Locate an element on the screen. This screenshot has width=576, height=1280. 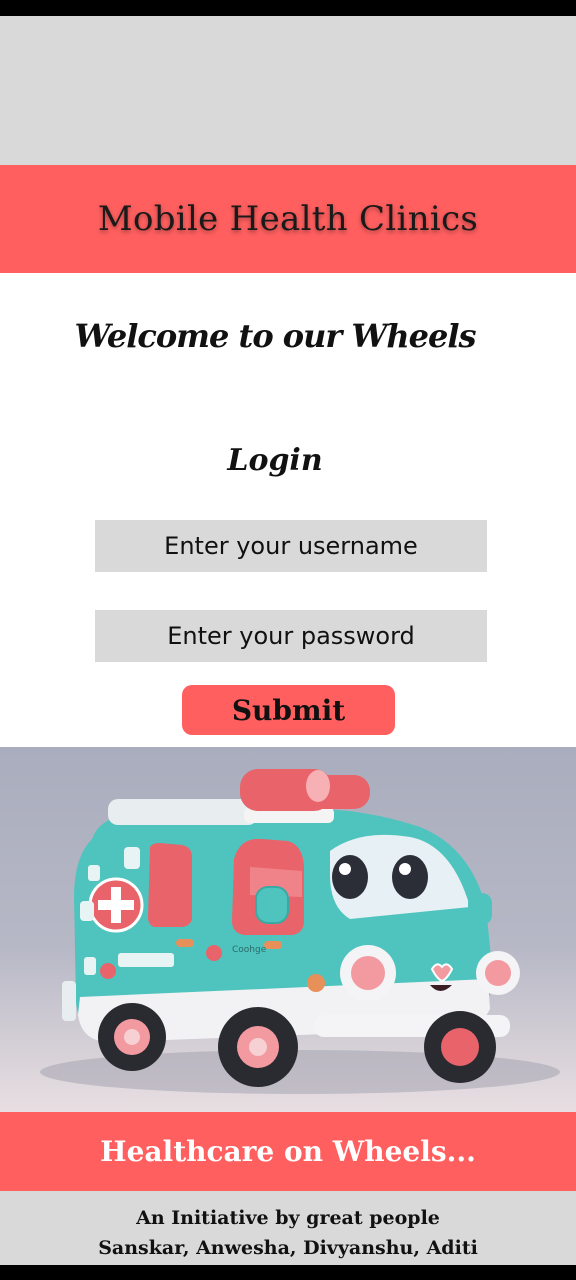
welcome-heading: Welcome to our Wheels is located at coordinates (275, 336).